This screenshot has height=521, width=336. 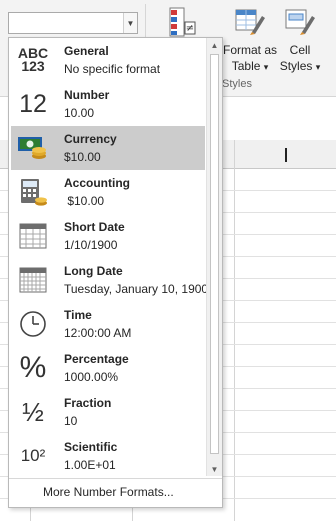 I want to click on format-item-scientific: 10² Scientific 1.00E+01, so click(x=108, y=456).